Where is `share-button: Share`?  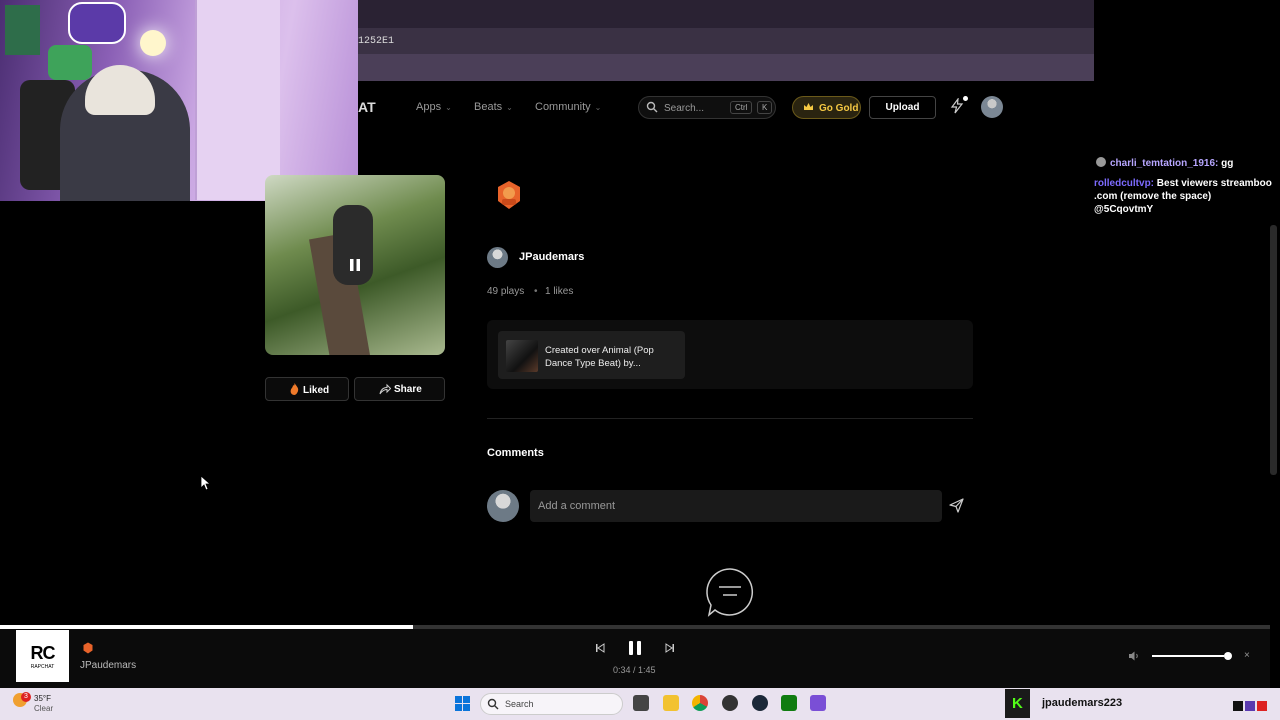 share-button: Share is located at coordinates (399, 389).